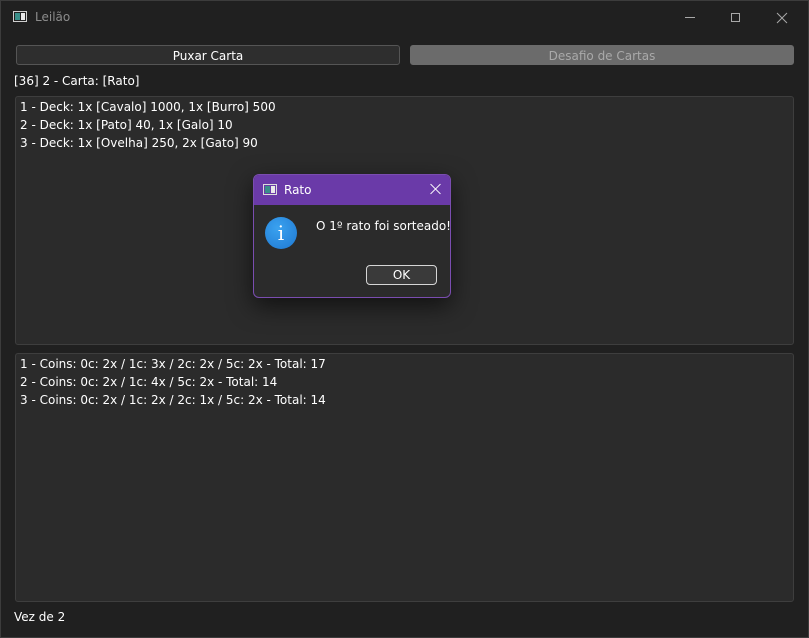 The width and height of the screenshot is (809, 638). Describe the element at coordinates (77, 81) in the screenshot. I see `current-card-status: [36] 2 - Carta: [Rato]` at that location.